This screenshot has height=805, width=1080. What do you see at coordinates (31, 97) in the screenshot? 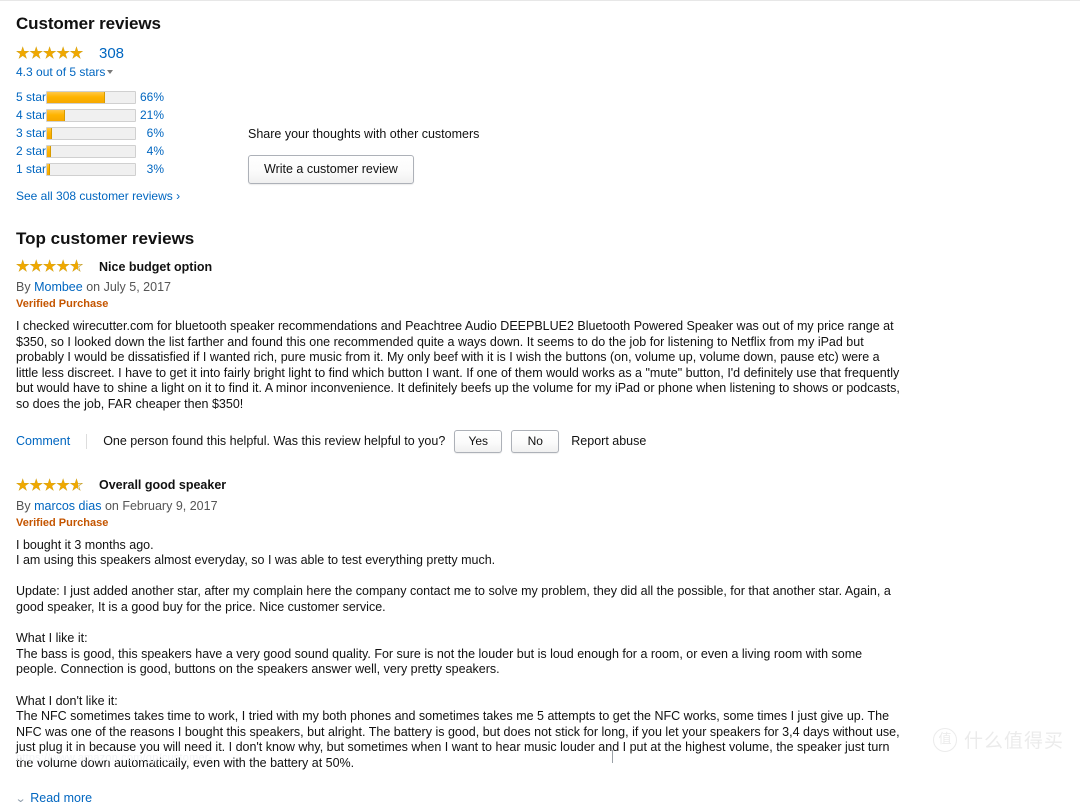
I see `histogram-star-label: 5 star` at bounding box center [31, 97].